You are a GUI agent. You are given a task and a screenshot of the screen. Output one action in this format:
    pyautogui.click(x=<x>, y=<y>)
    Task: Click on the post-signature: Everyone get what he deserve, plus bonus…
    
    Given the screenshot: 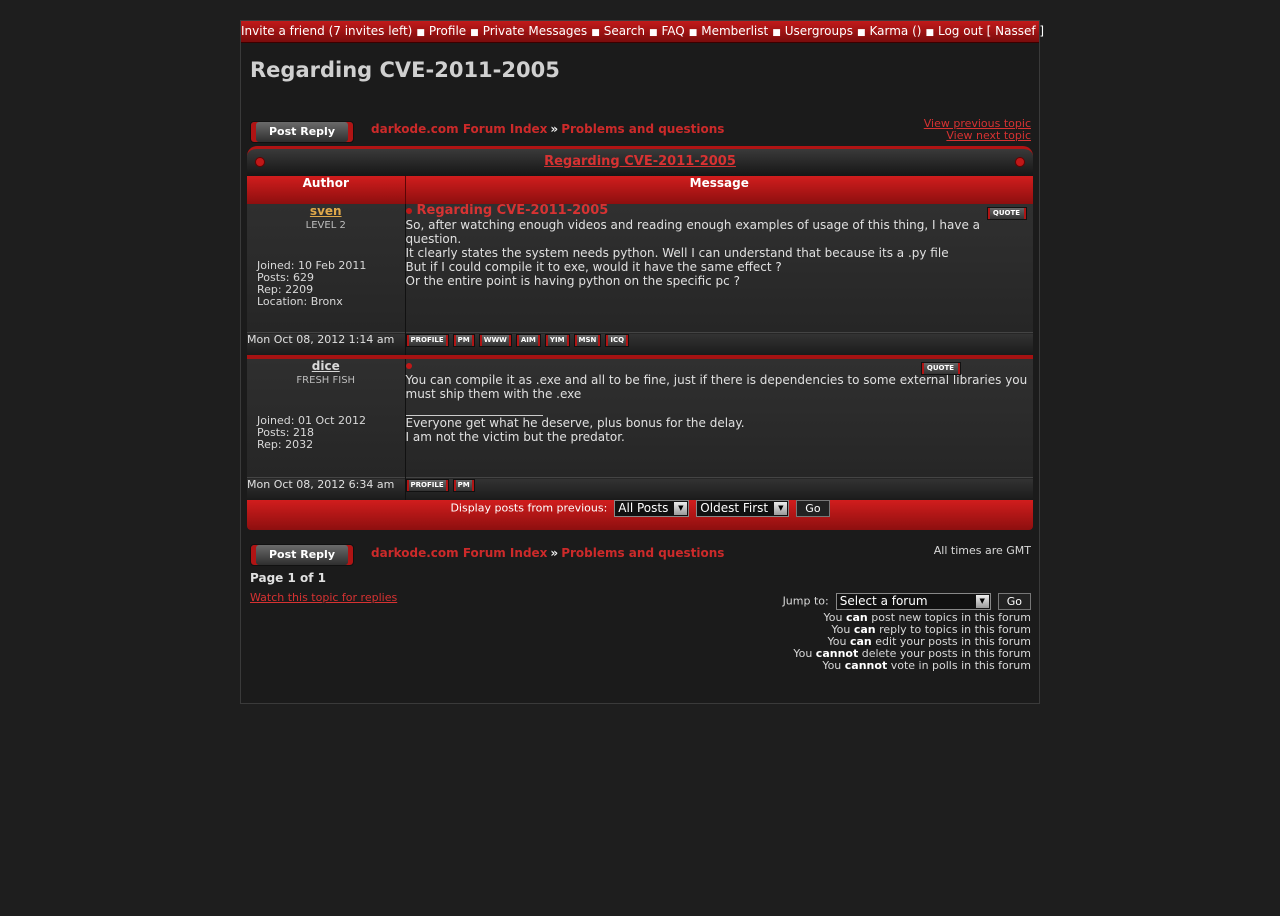 What is the action you would take?
    pyautogui.click(x=720, y=430)
    